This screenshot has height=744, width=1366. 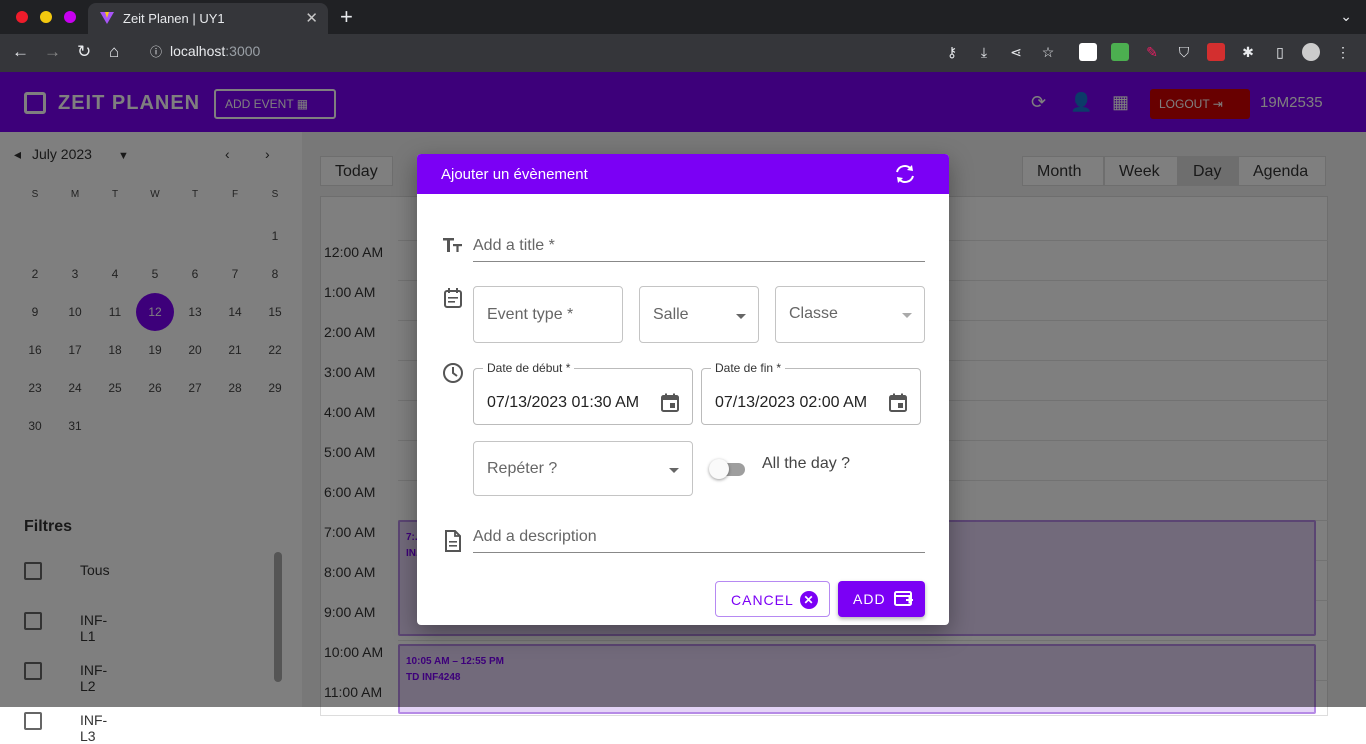 What do you see at coordinates (1088, 52) in the screenshot?
I see `extension-1-icon` at bounding box center [1088, 52].